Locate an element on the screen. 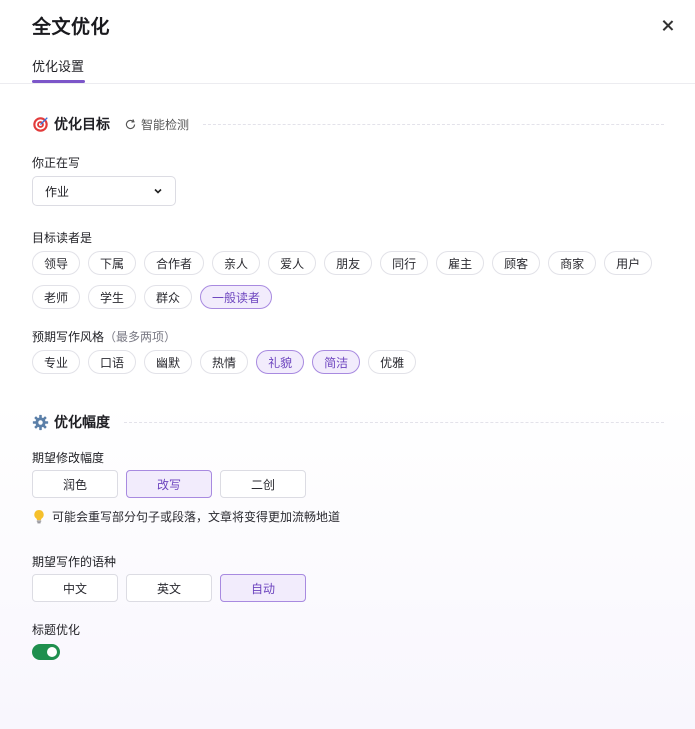 The width and height of the screenshot is (695, 729). writing-type-select: 作业 is located at coordinates (104, 191).